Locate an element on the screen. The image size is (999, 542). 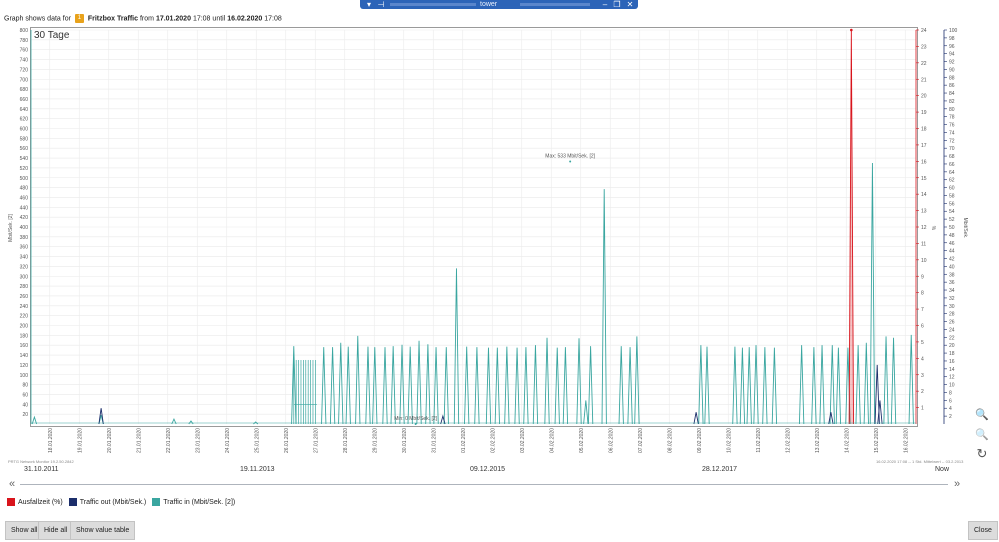
y-right-axis-title: % is located at coordinates (933, 228).